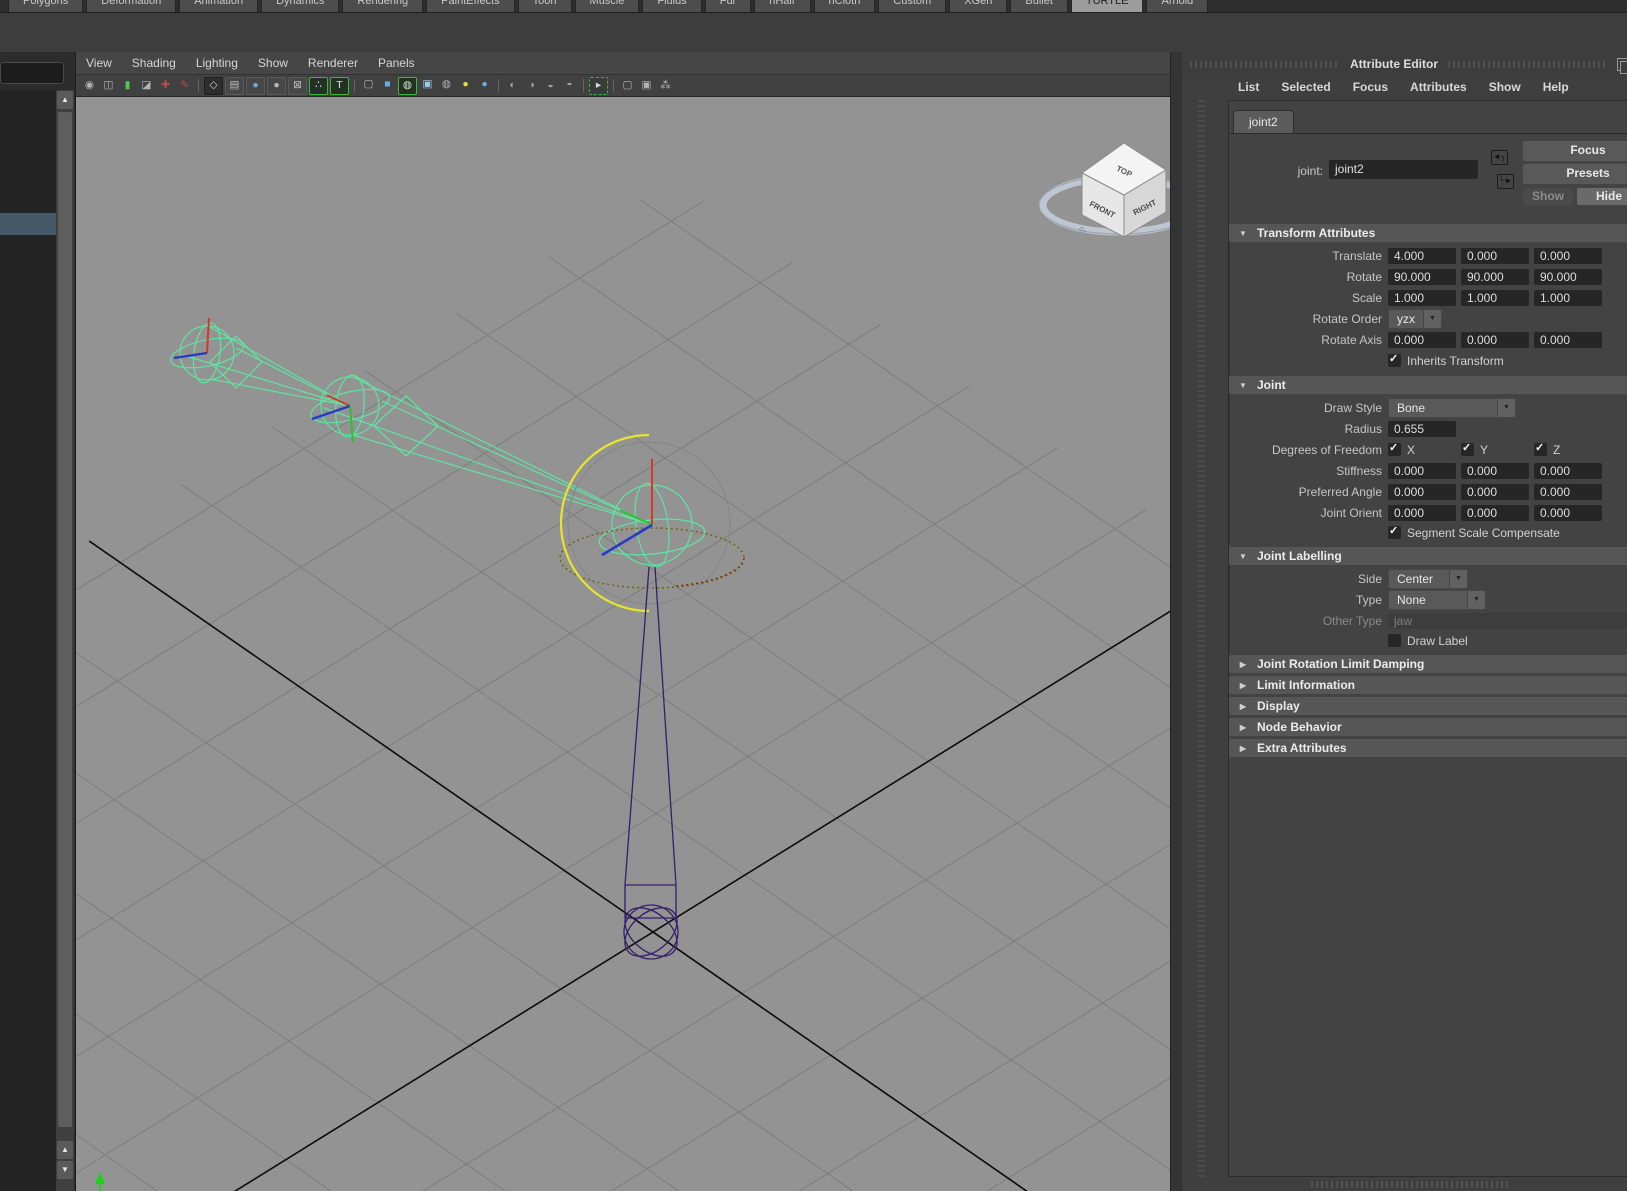  I want to click on smooth-cube-icon: ■, so click(387, 85).